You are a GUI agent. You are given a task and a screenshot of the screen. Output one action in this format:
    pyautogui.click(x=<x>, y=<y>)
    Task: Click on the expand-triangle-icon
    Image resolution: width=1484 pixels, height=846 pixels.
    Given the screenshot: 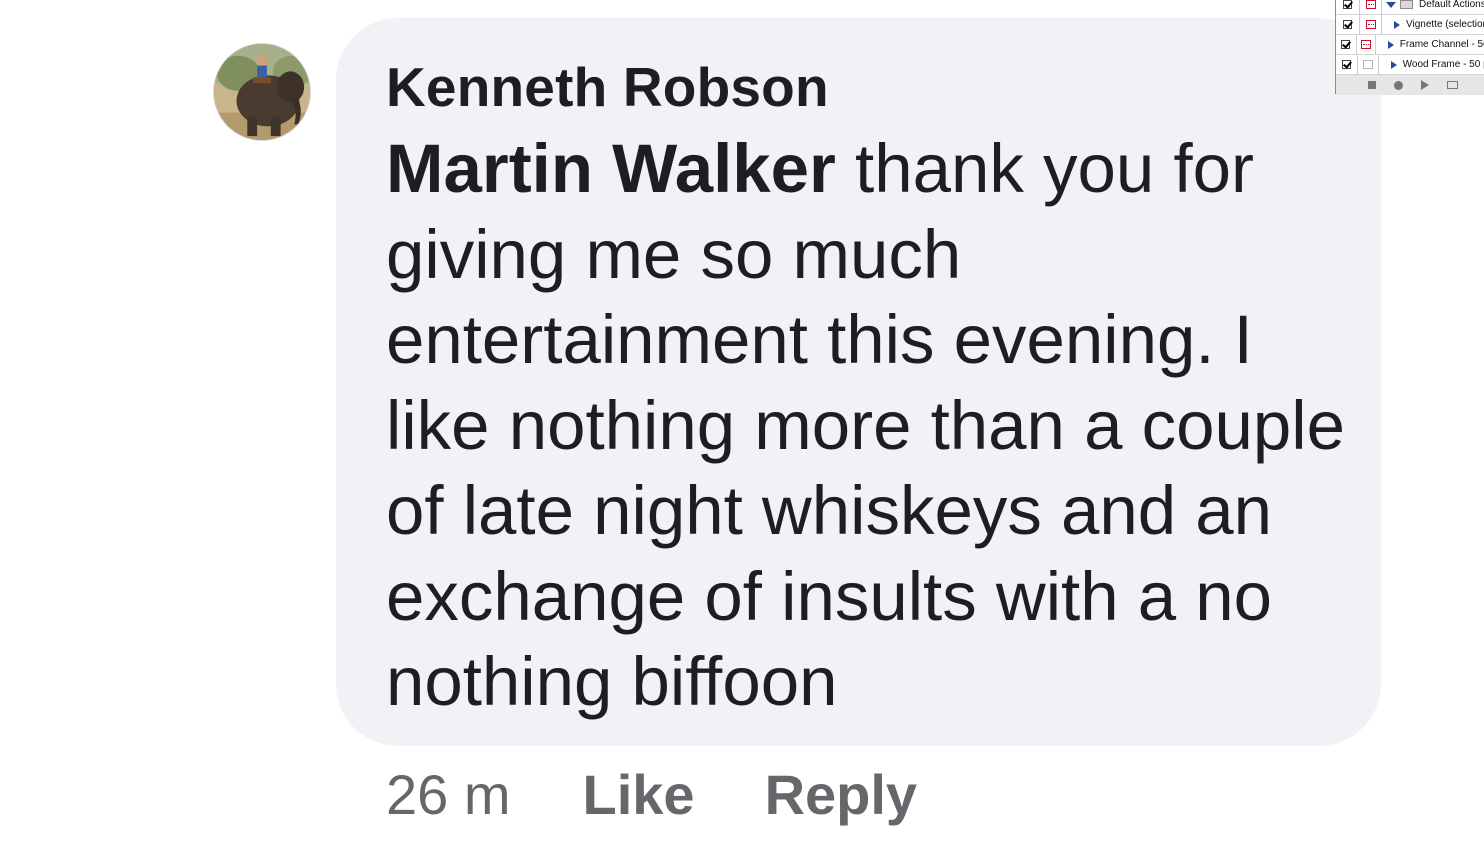 What is the action you would take?
    pyautogui.click(x=1391, y=4)
    